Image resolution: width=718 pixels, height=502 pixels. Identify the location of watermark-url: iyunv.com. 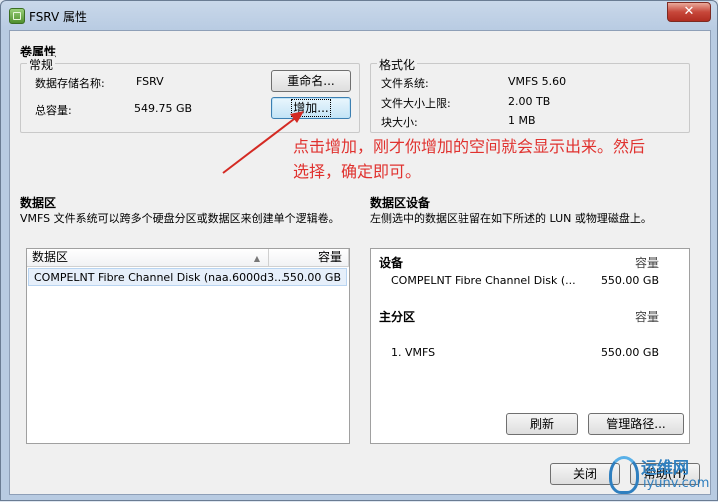
(676, 483).